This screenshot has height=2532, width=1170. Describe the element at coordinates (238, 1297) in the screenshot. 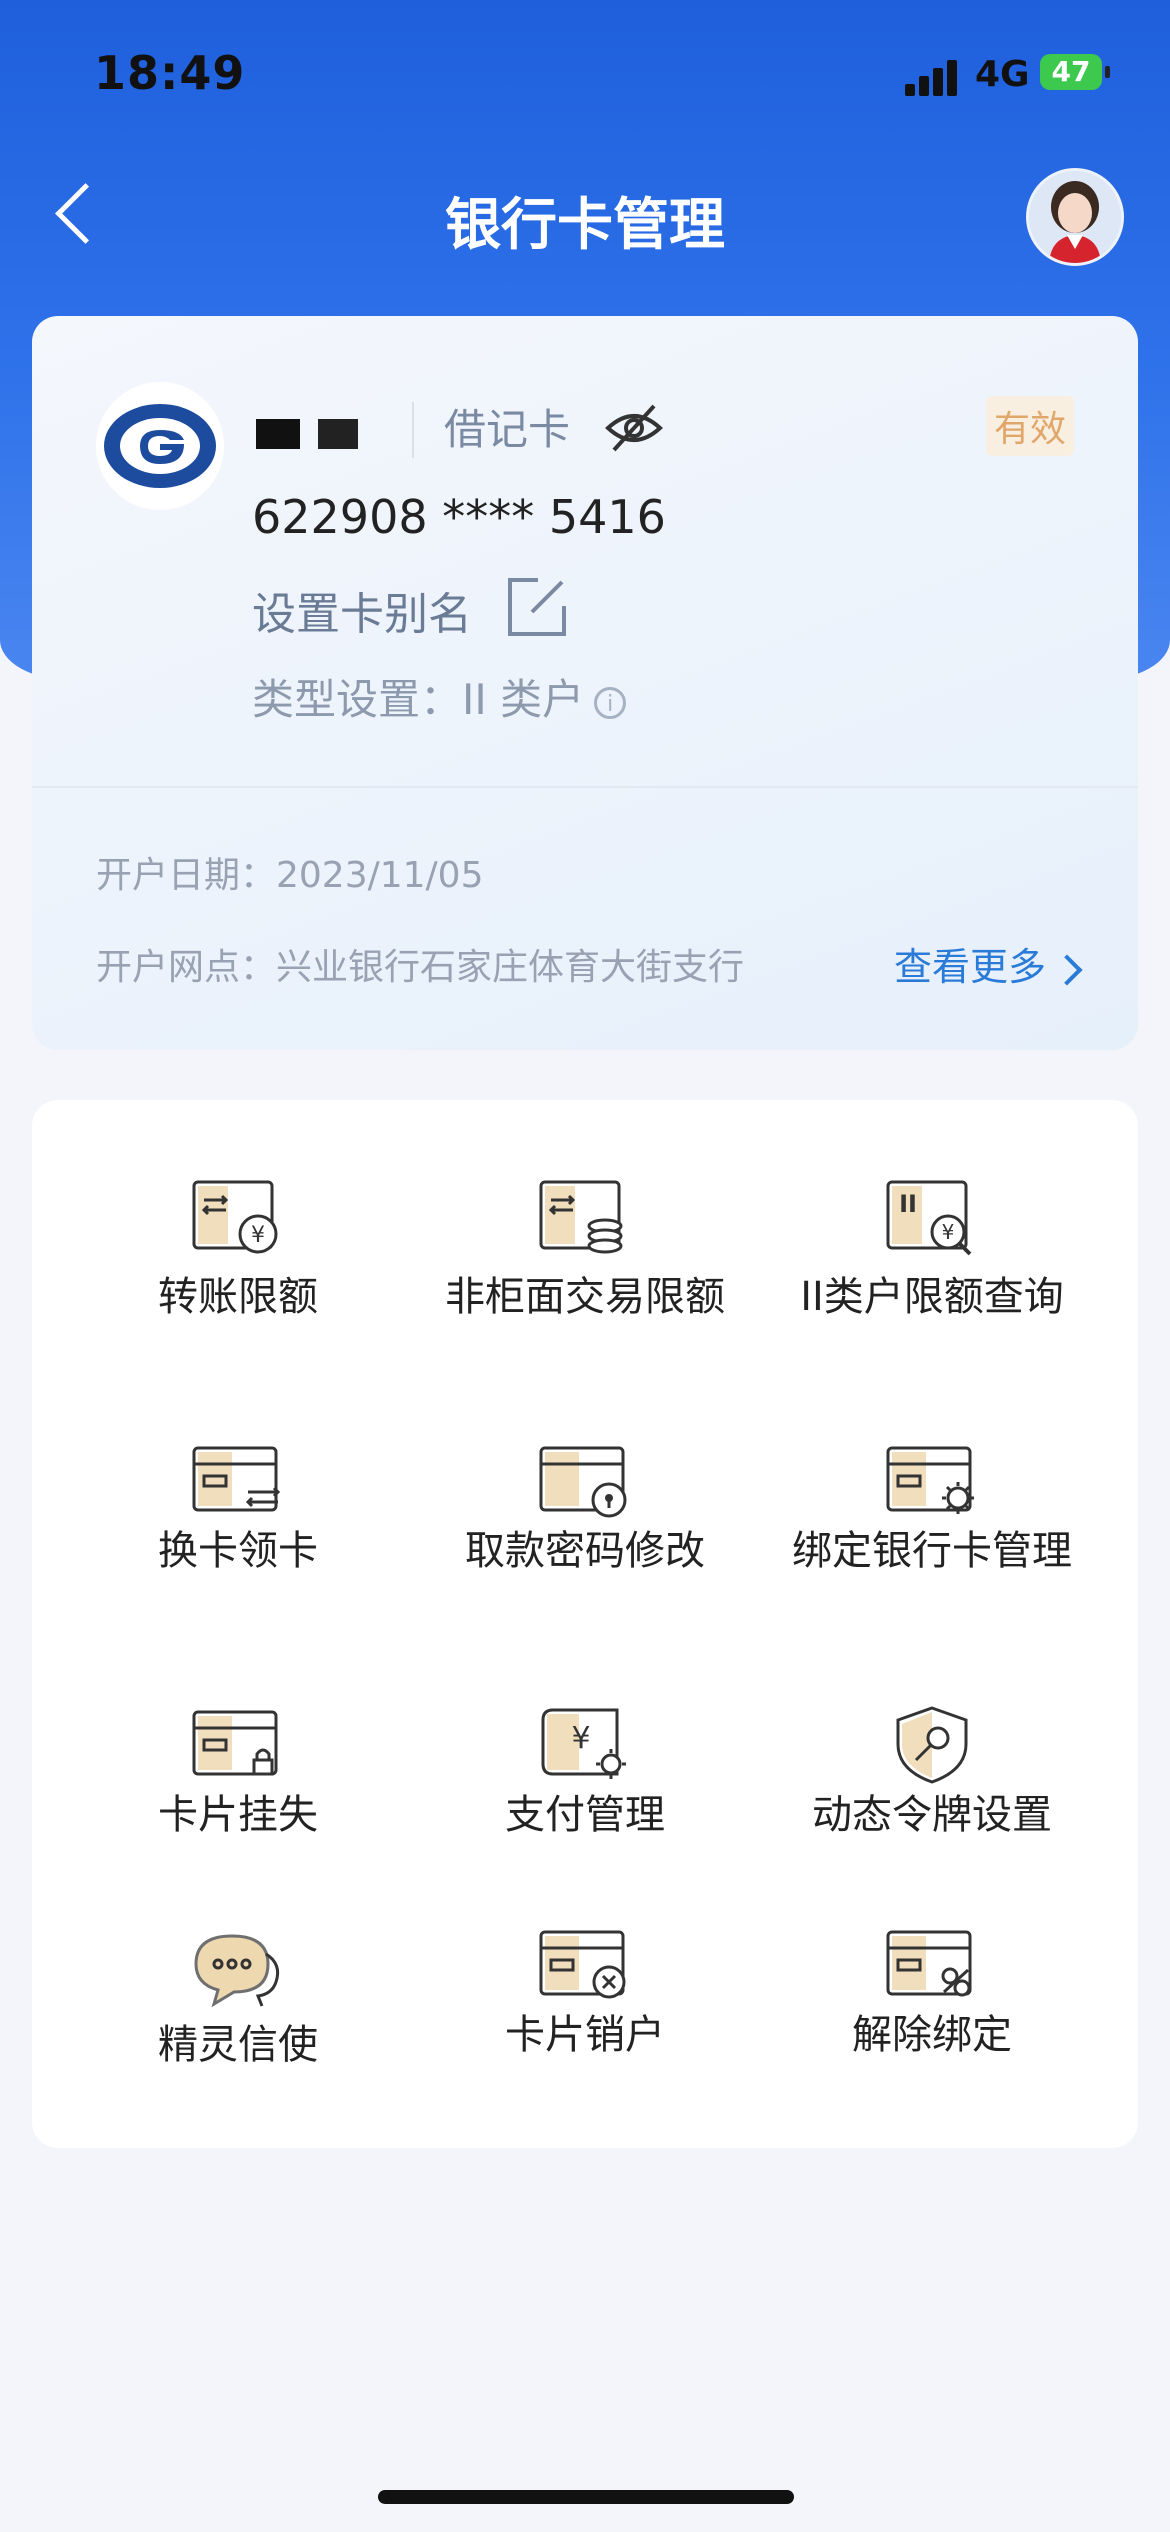

I see `function-label: 转账限额` at that location.